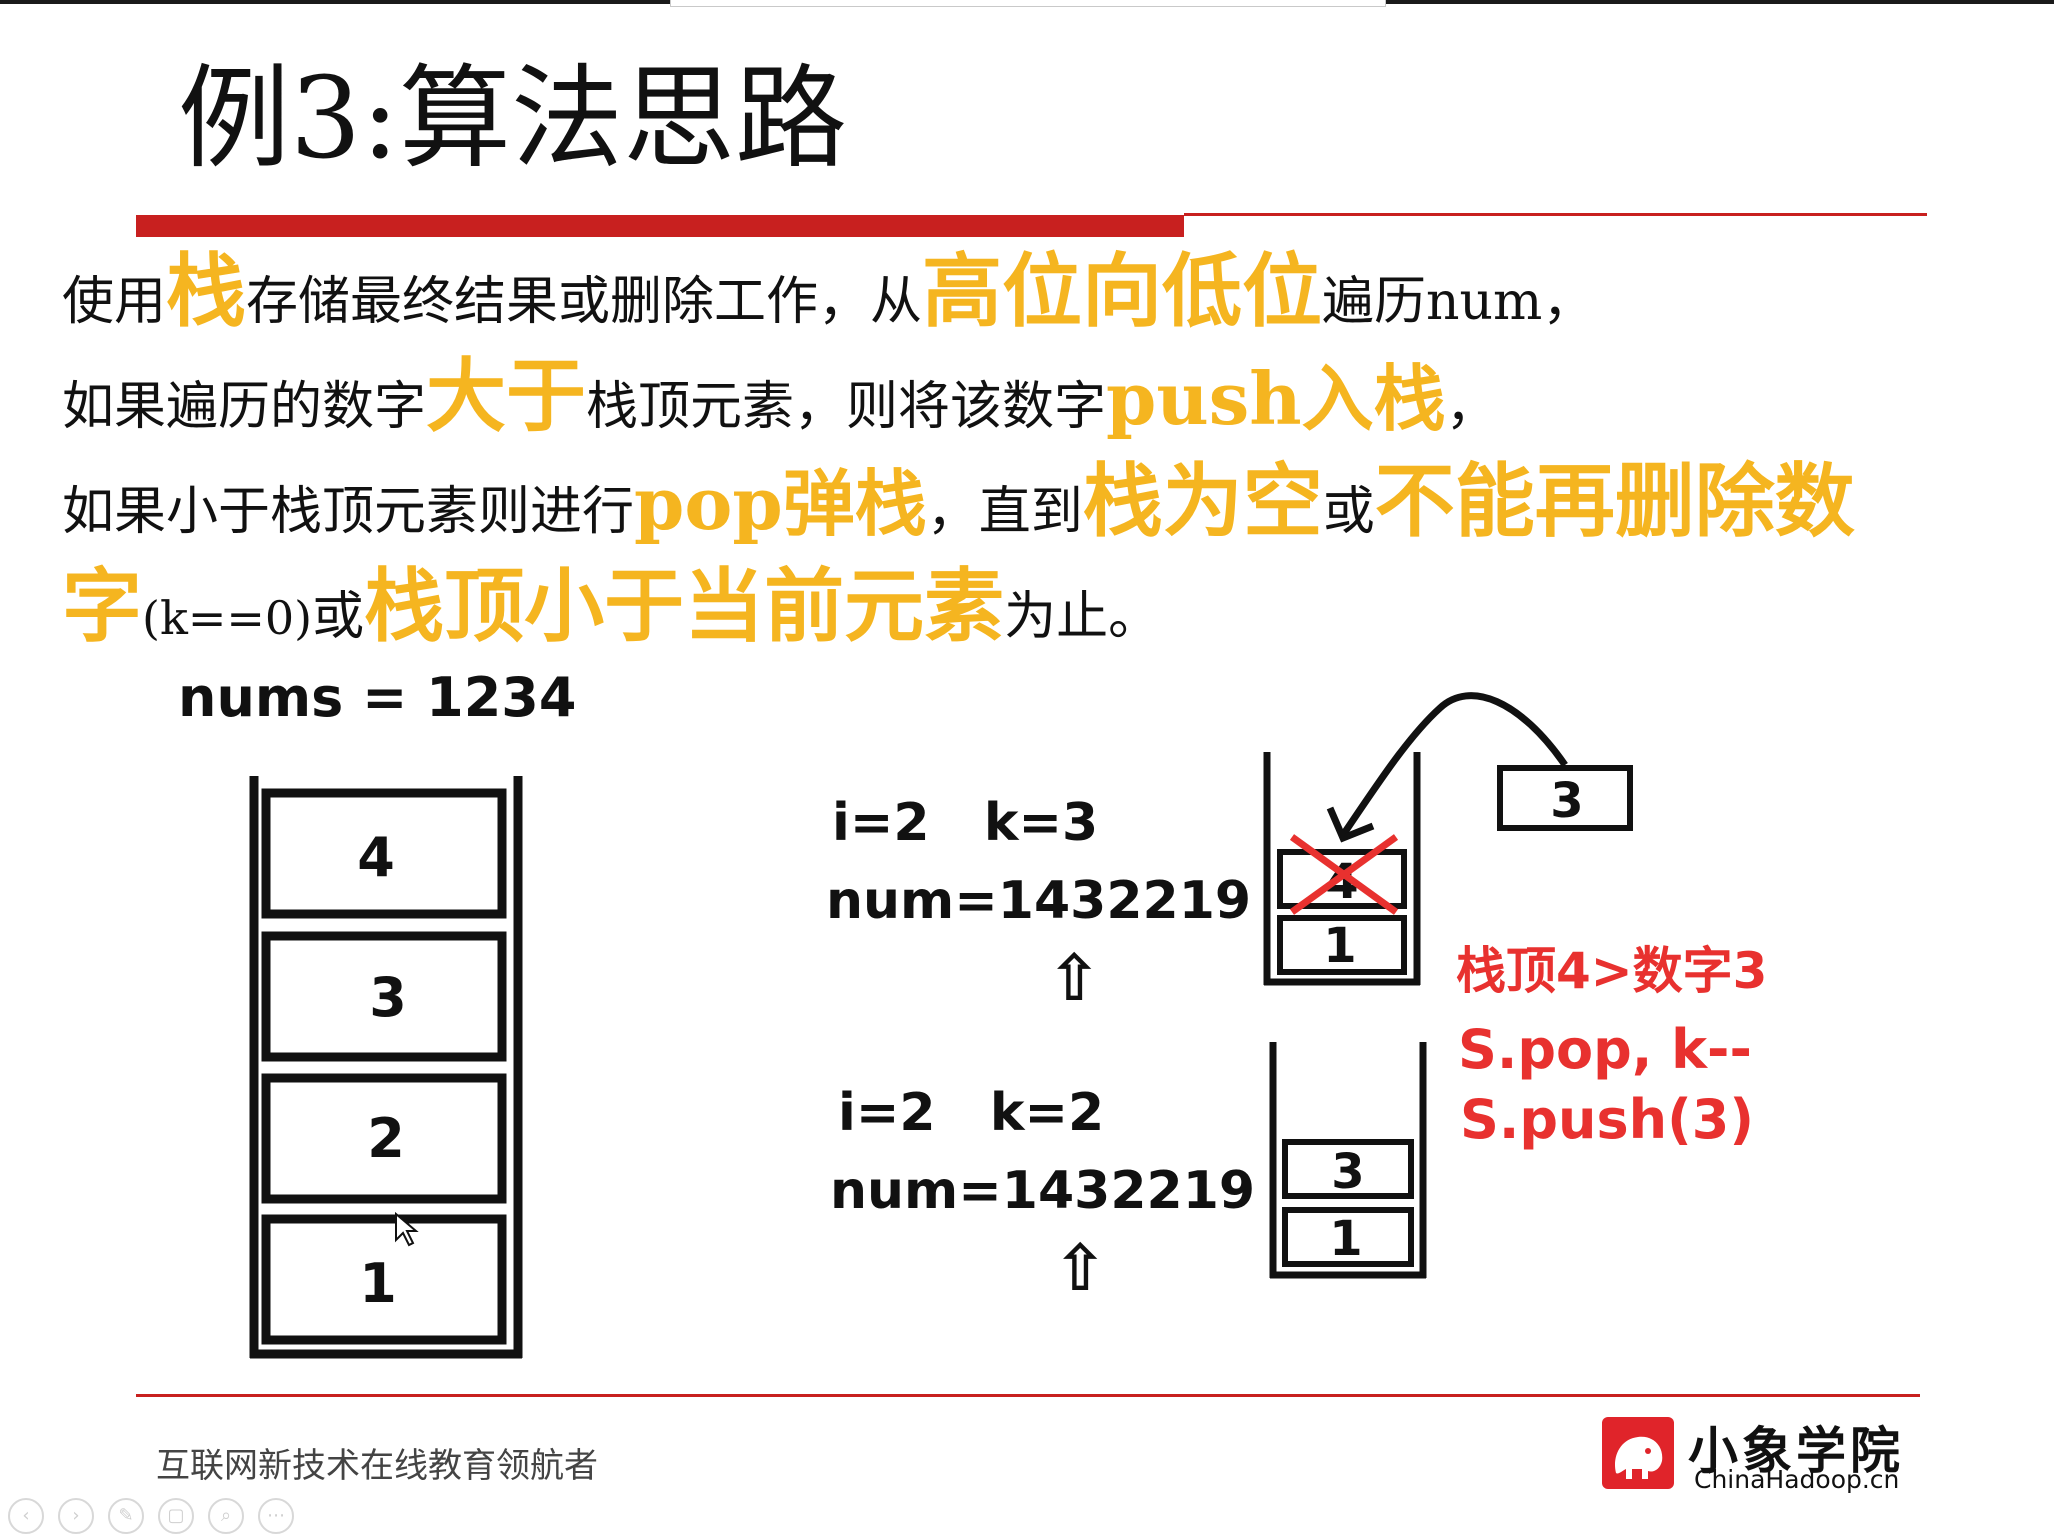  Describe the element at coordinates (1638, 1453) in the screenshot. I see `elephant-logo-icon` at that location.